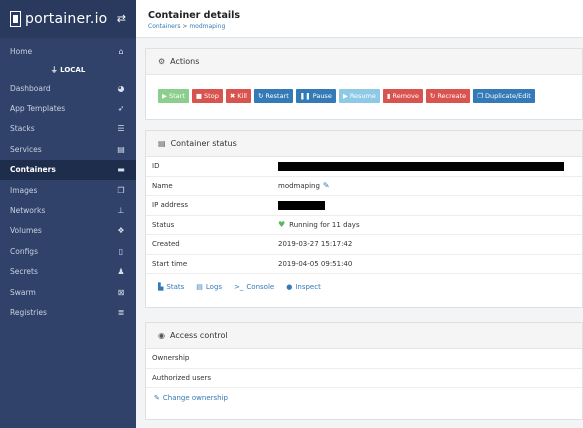  I want to click on plug-icon: ⏚, so click(55, 70).